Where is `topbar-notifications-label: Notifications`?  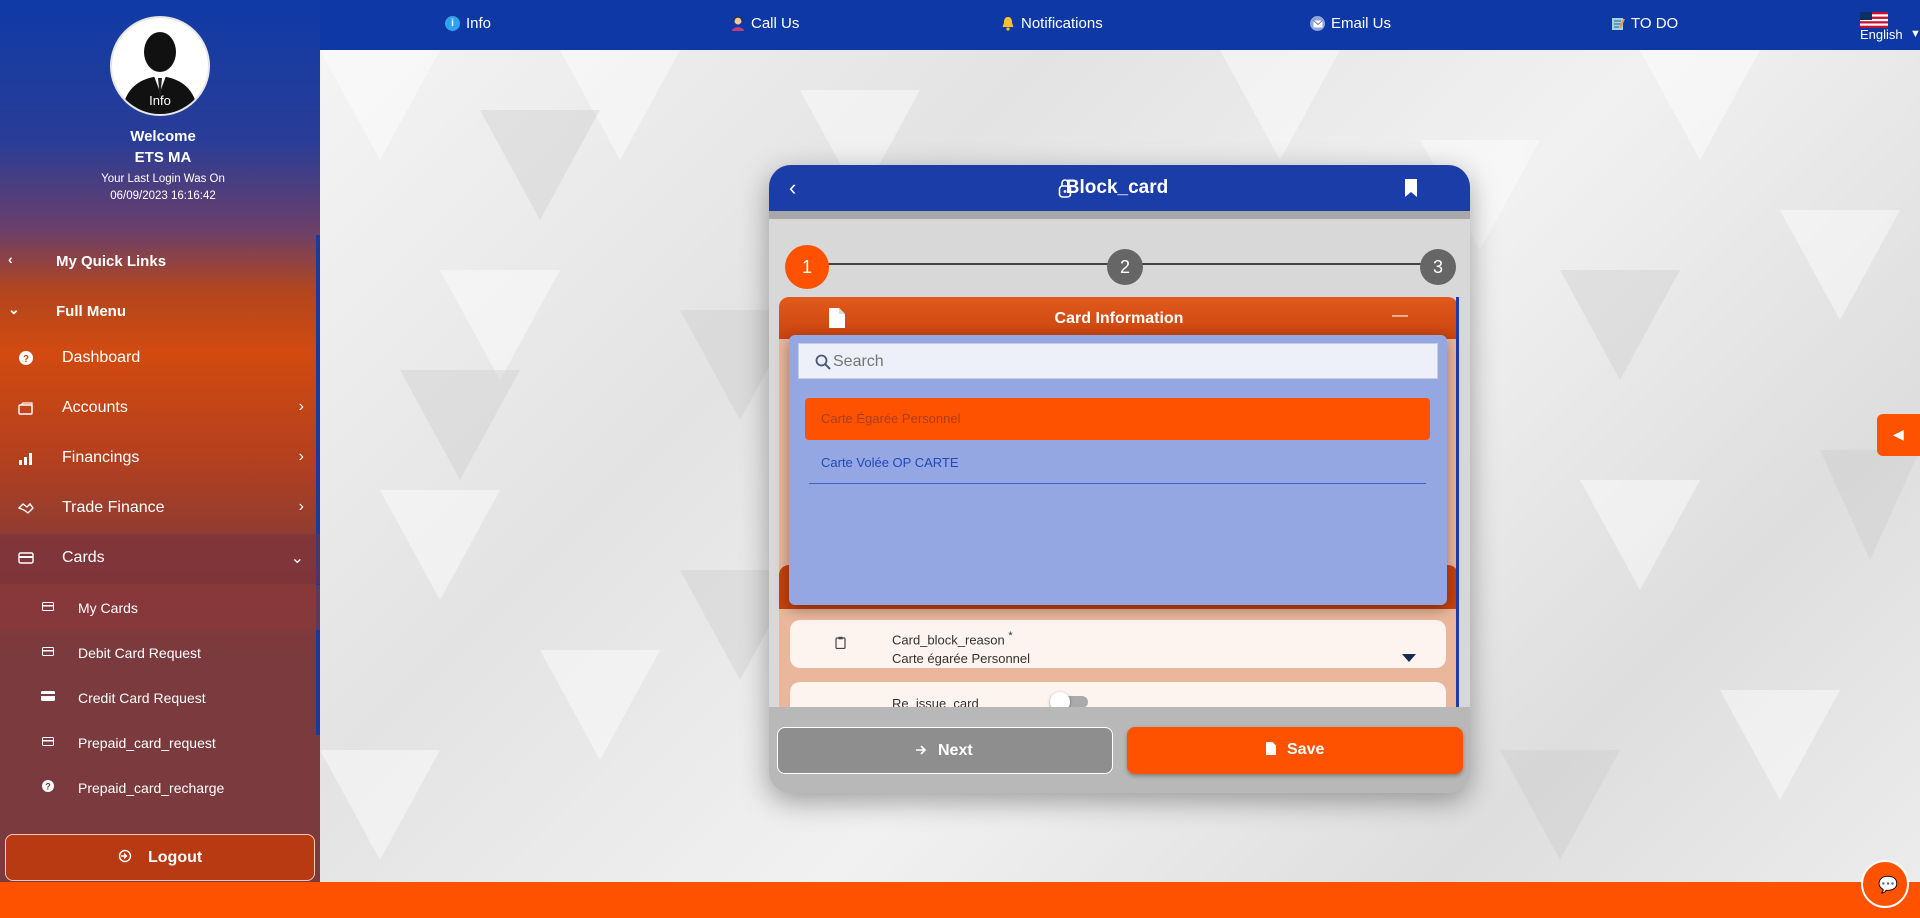
topbar-notifications-label: Notifications is located at coordinates (1062, 23).